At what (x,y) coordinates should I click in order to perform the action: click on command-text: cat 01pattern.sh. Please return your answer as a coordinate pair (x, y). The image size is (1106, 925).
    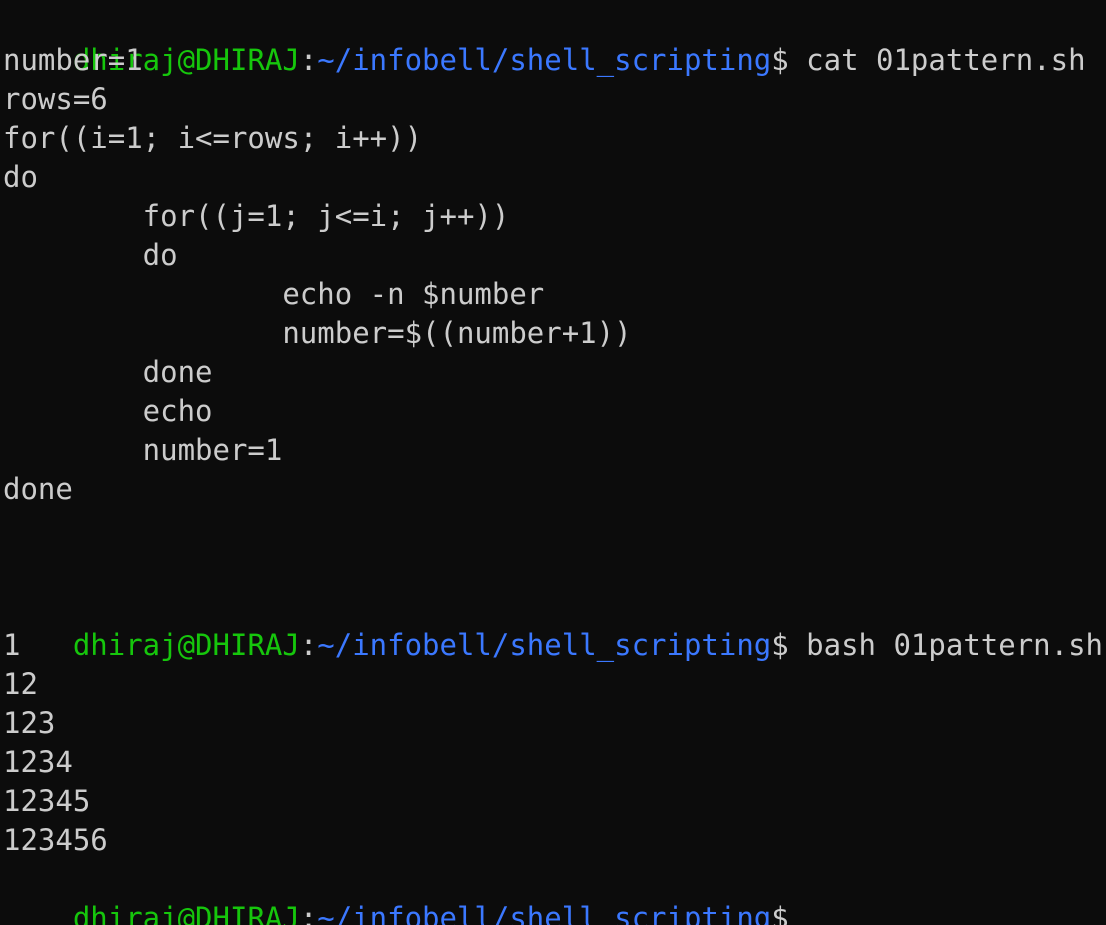
    Looking at the image, I should click on (937, 60).